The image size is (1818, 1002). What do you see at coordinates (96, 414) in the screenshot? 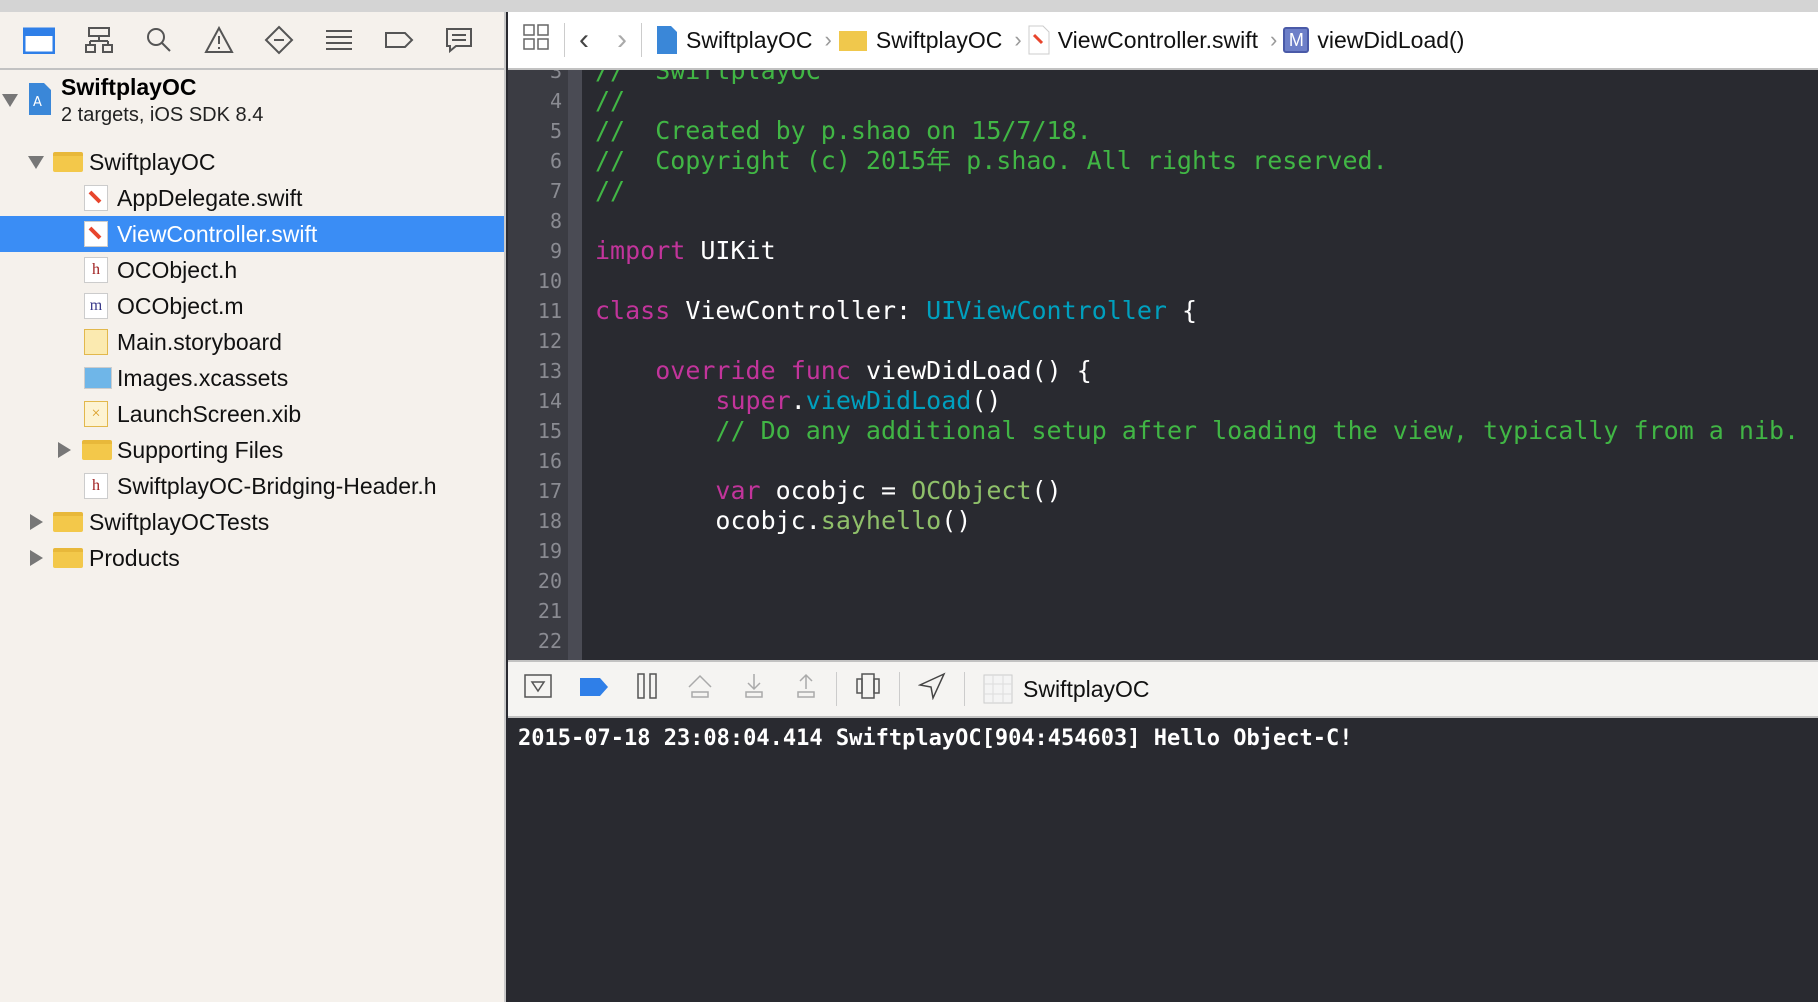
I see `xib-file-icon: ×` at bounding box center [96, 414].